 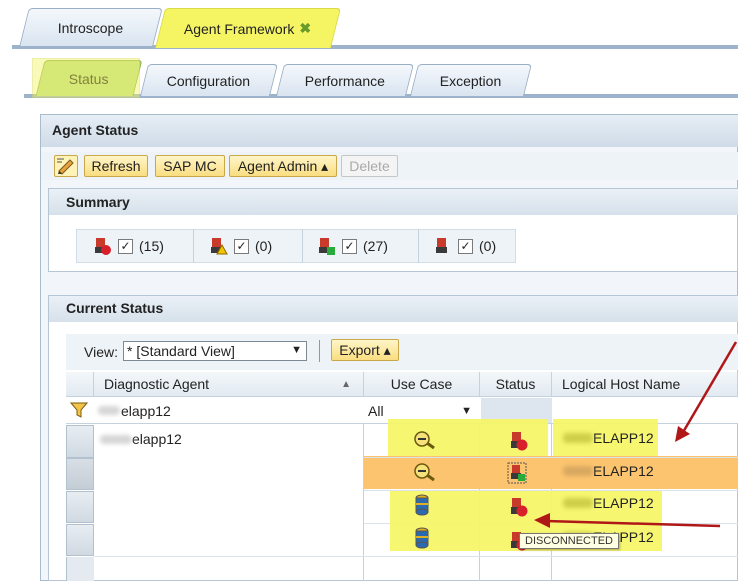 I want to click on annotation-arrows, so click(x=636, y=434).